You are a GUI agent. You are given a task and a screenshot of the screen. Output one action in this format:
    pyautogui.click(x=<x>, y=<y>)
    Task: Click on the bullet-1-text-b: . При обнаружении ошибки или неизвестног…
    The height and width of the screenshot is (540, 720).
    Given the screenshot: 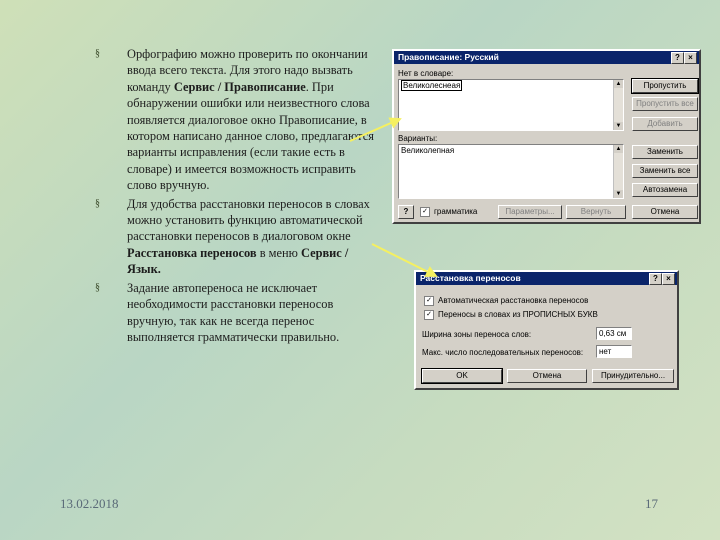 What is the action you would take?
    pyautogui.click(x=250, y=136)
    